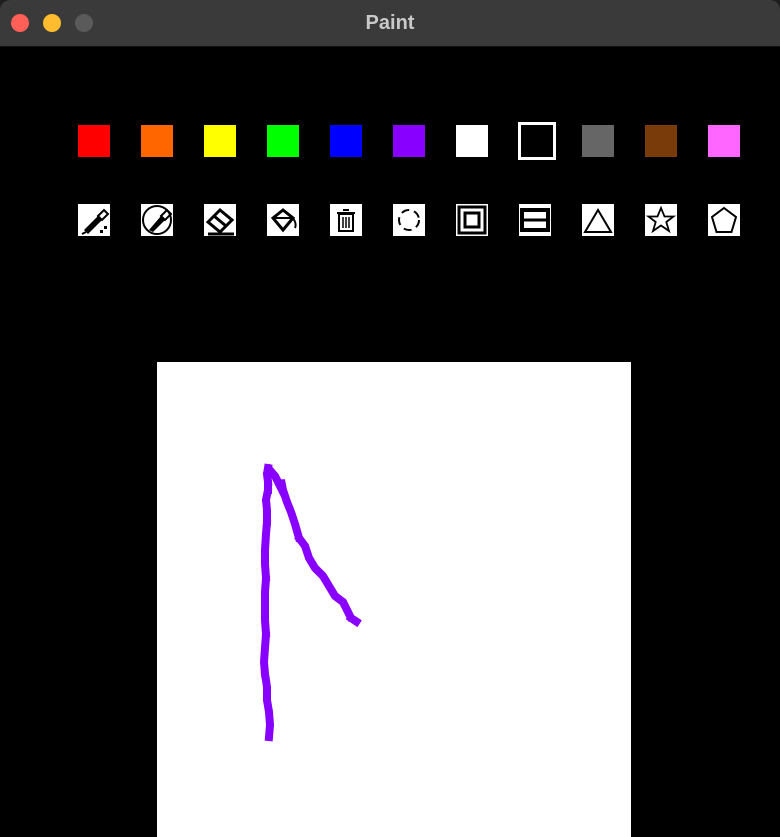  I want to click on tool-brush-button, so click(157, 220).